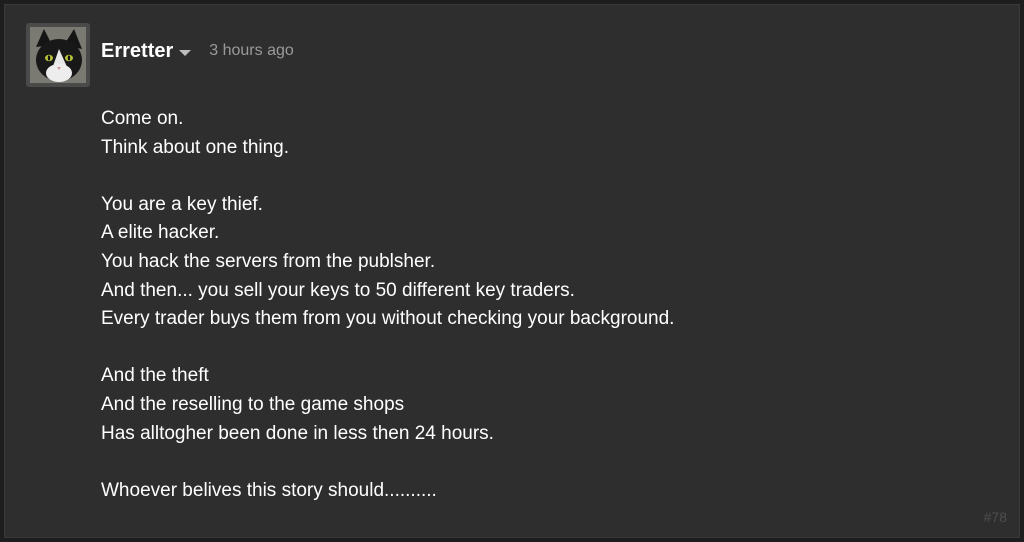 This screenshot has height=542, width=1024. Describe the element at coordinates (142, 118) in the screenshot. I see `comment-line: Come on.` at that location.